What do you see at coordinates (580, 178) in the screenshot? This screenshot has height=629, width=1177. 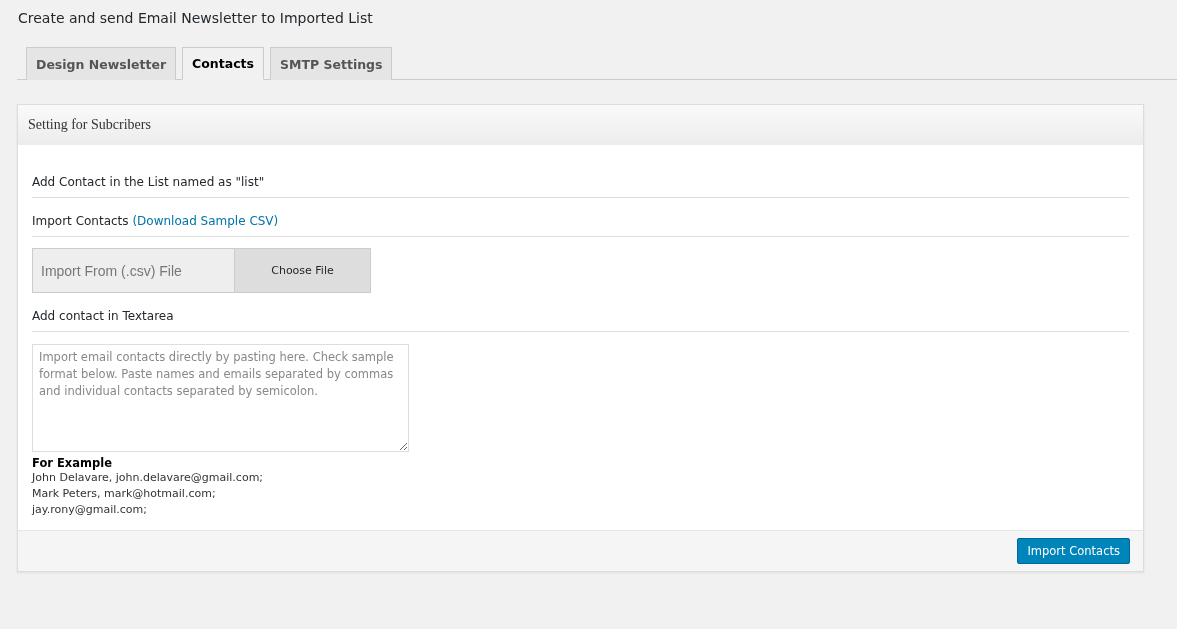 I see `section-heading: Add Contact in the List named as "list"` at bounding box center [580, 178].